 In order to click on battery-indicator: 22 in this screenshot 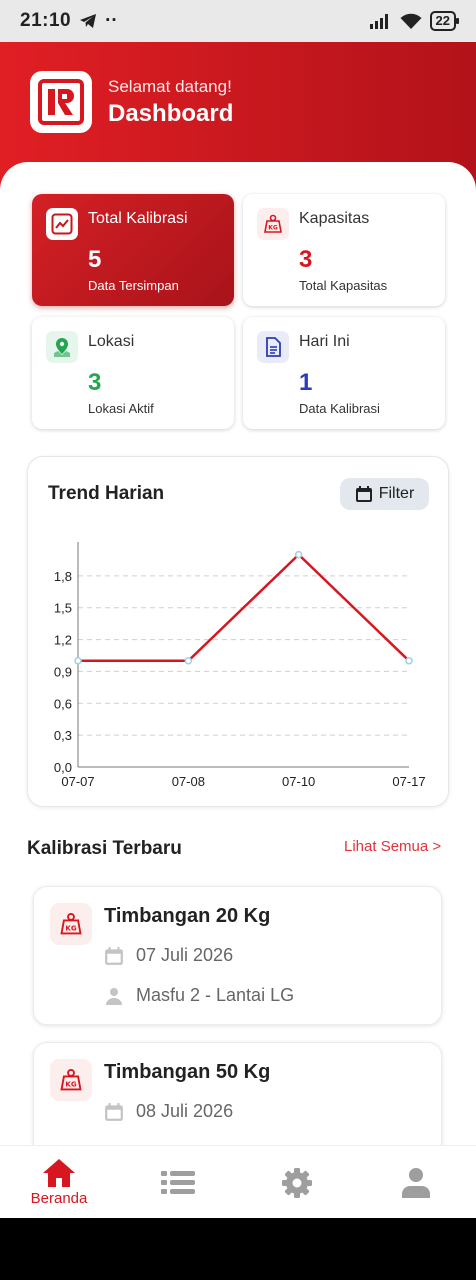, I will do `click(444, 21)`.